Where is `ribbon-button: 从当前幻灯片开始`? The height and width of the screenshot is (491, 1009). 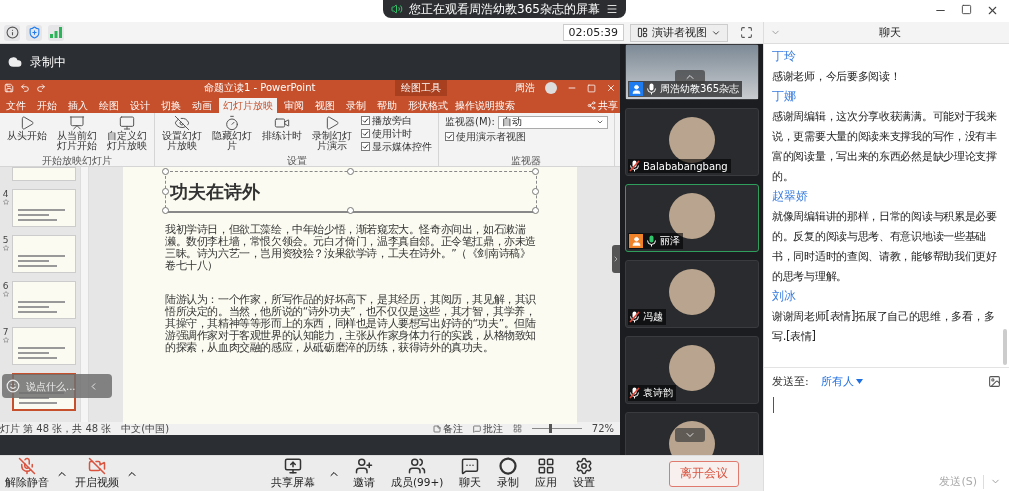 ribbon-button: 从当前幻灯片开始 is located at coordinates (77, 135).